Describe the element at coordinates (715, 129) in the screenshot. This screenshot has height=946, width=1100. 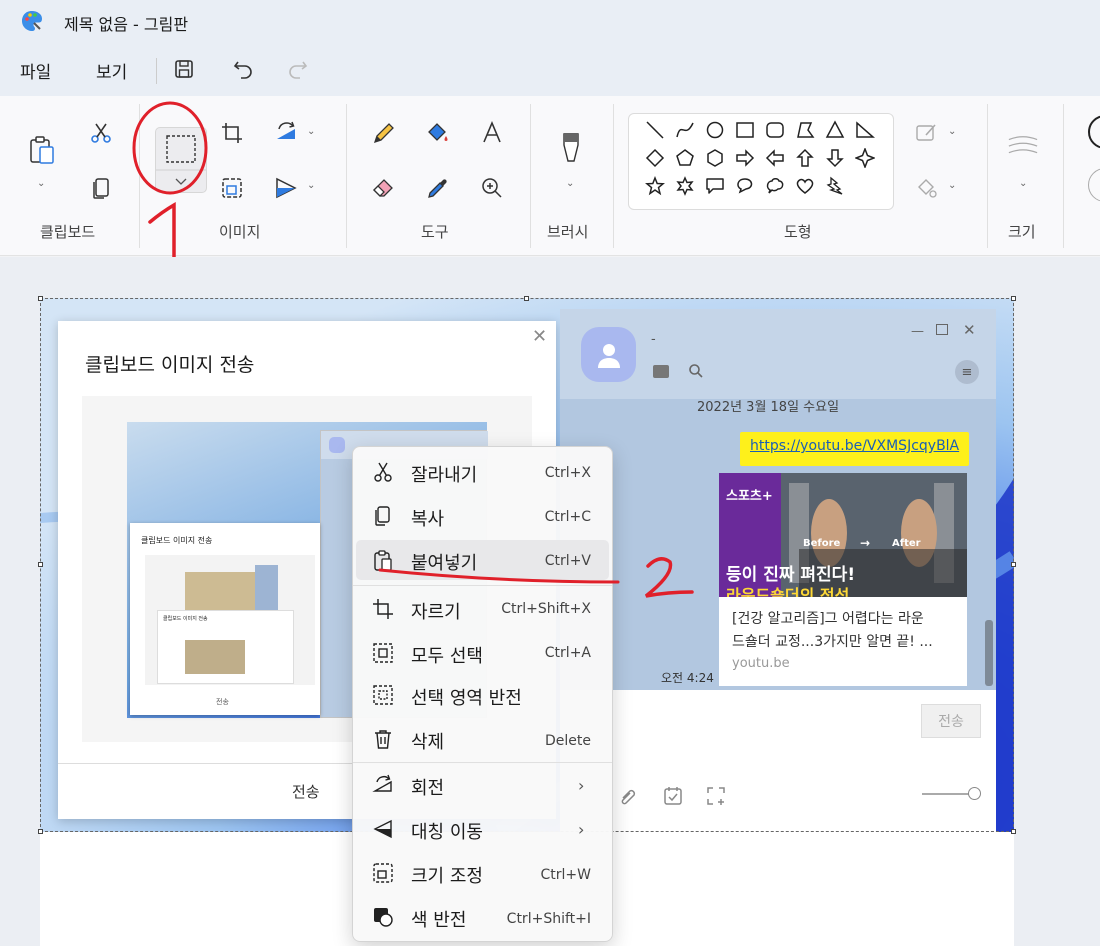
I see `oval-shape-icon` at that location.